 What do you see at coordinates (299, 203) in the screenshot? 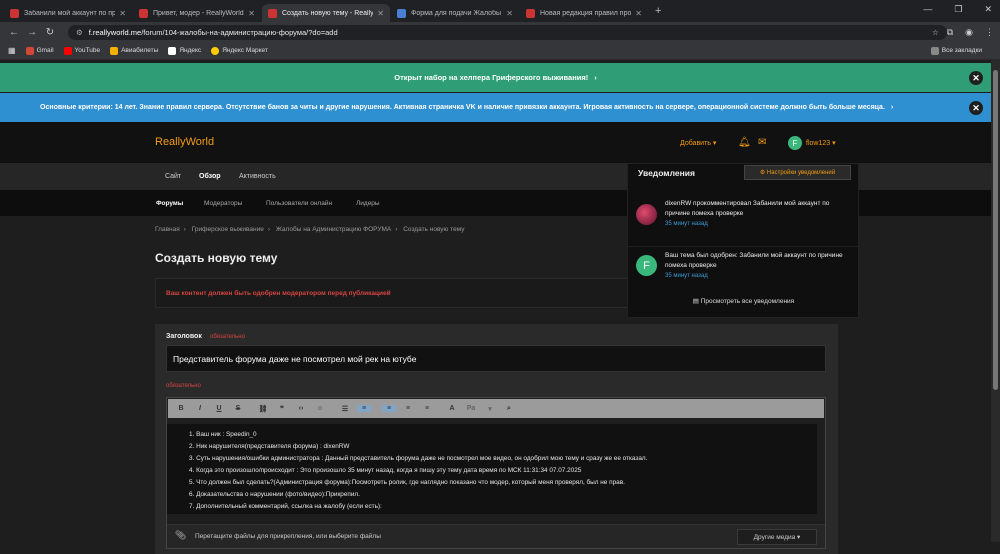
I see `nav-online-users: Пользователи онлайн` at bounding box center [299, 203].